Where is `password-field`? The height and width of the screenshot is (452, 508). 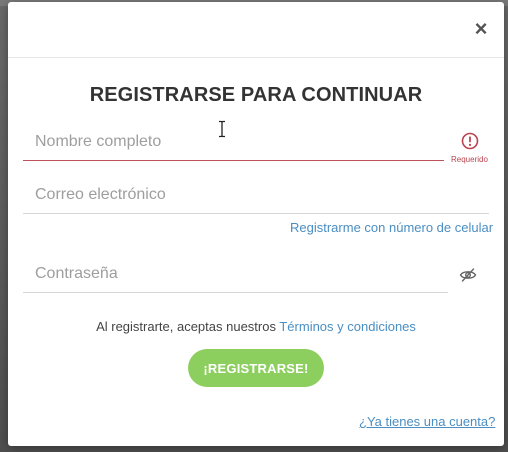 password-field is located at coordinates (235, 276).